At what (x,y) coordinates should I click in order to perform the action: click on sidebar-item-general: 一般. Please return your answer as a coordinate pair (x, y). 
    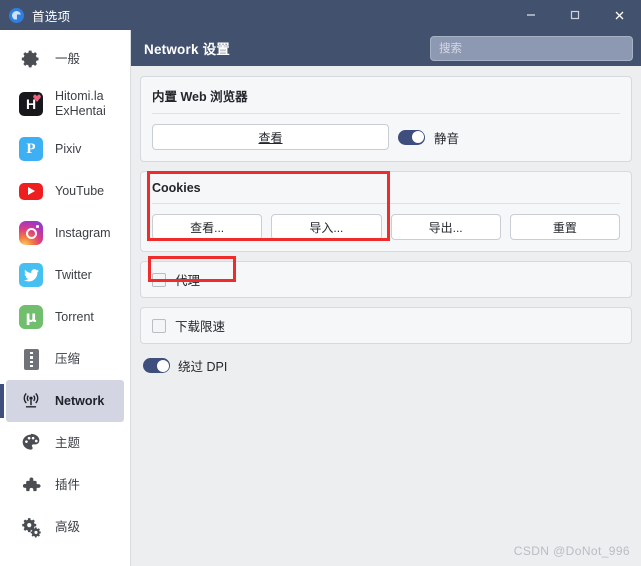
    Looking at the image, I should click on (65, 59).